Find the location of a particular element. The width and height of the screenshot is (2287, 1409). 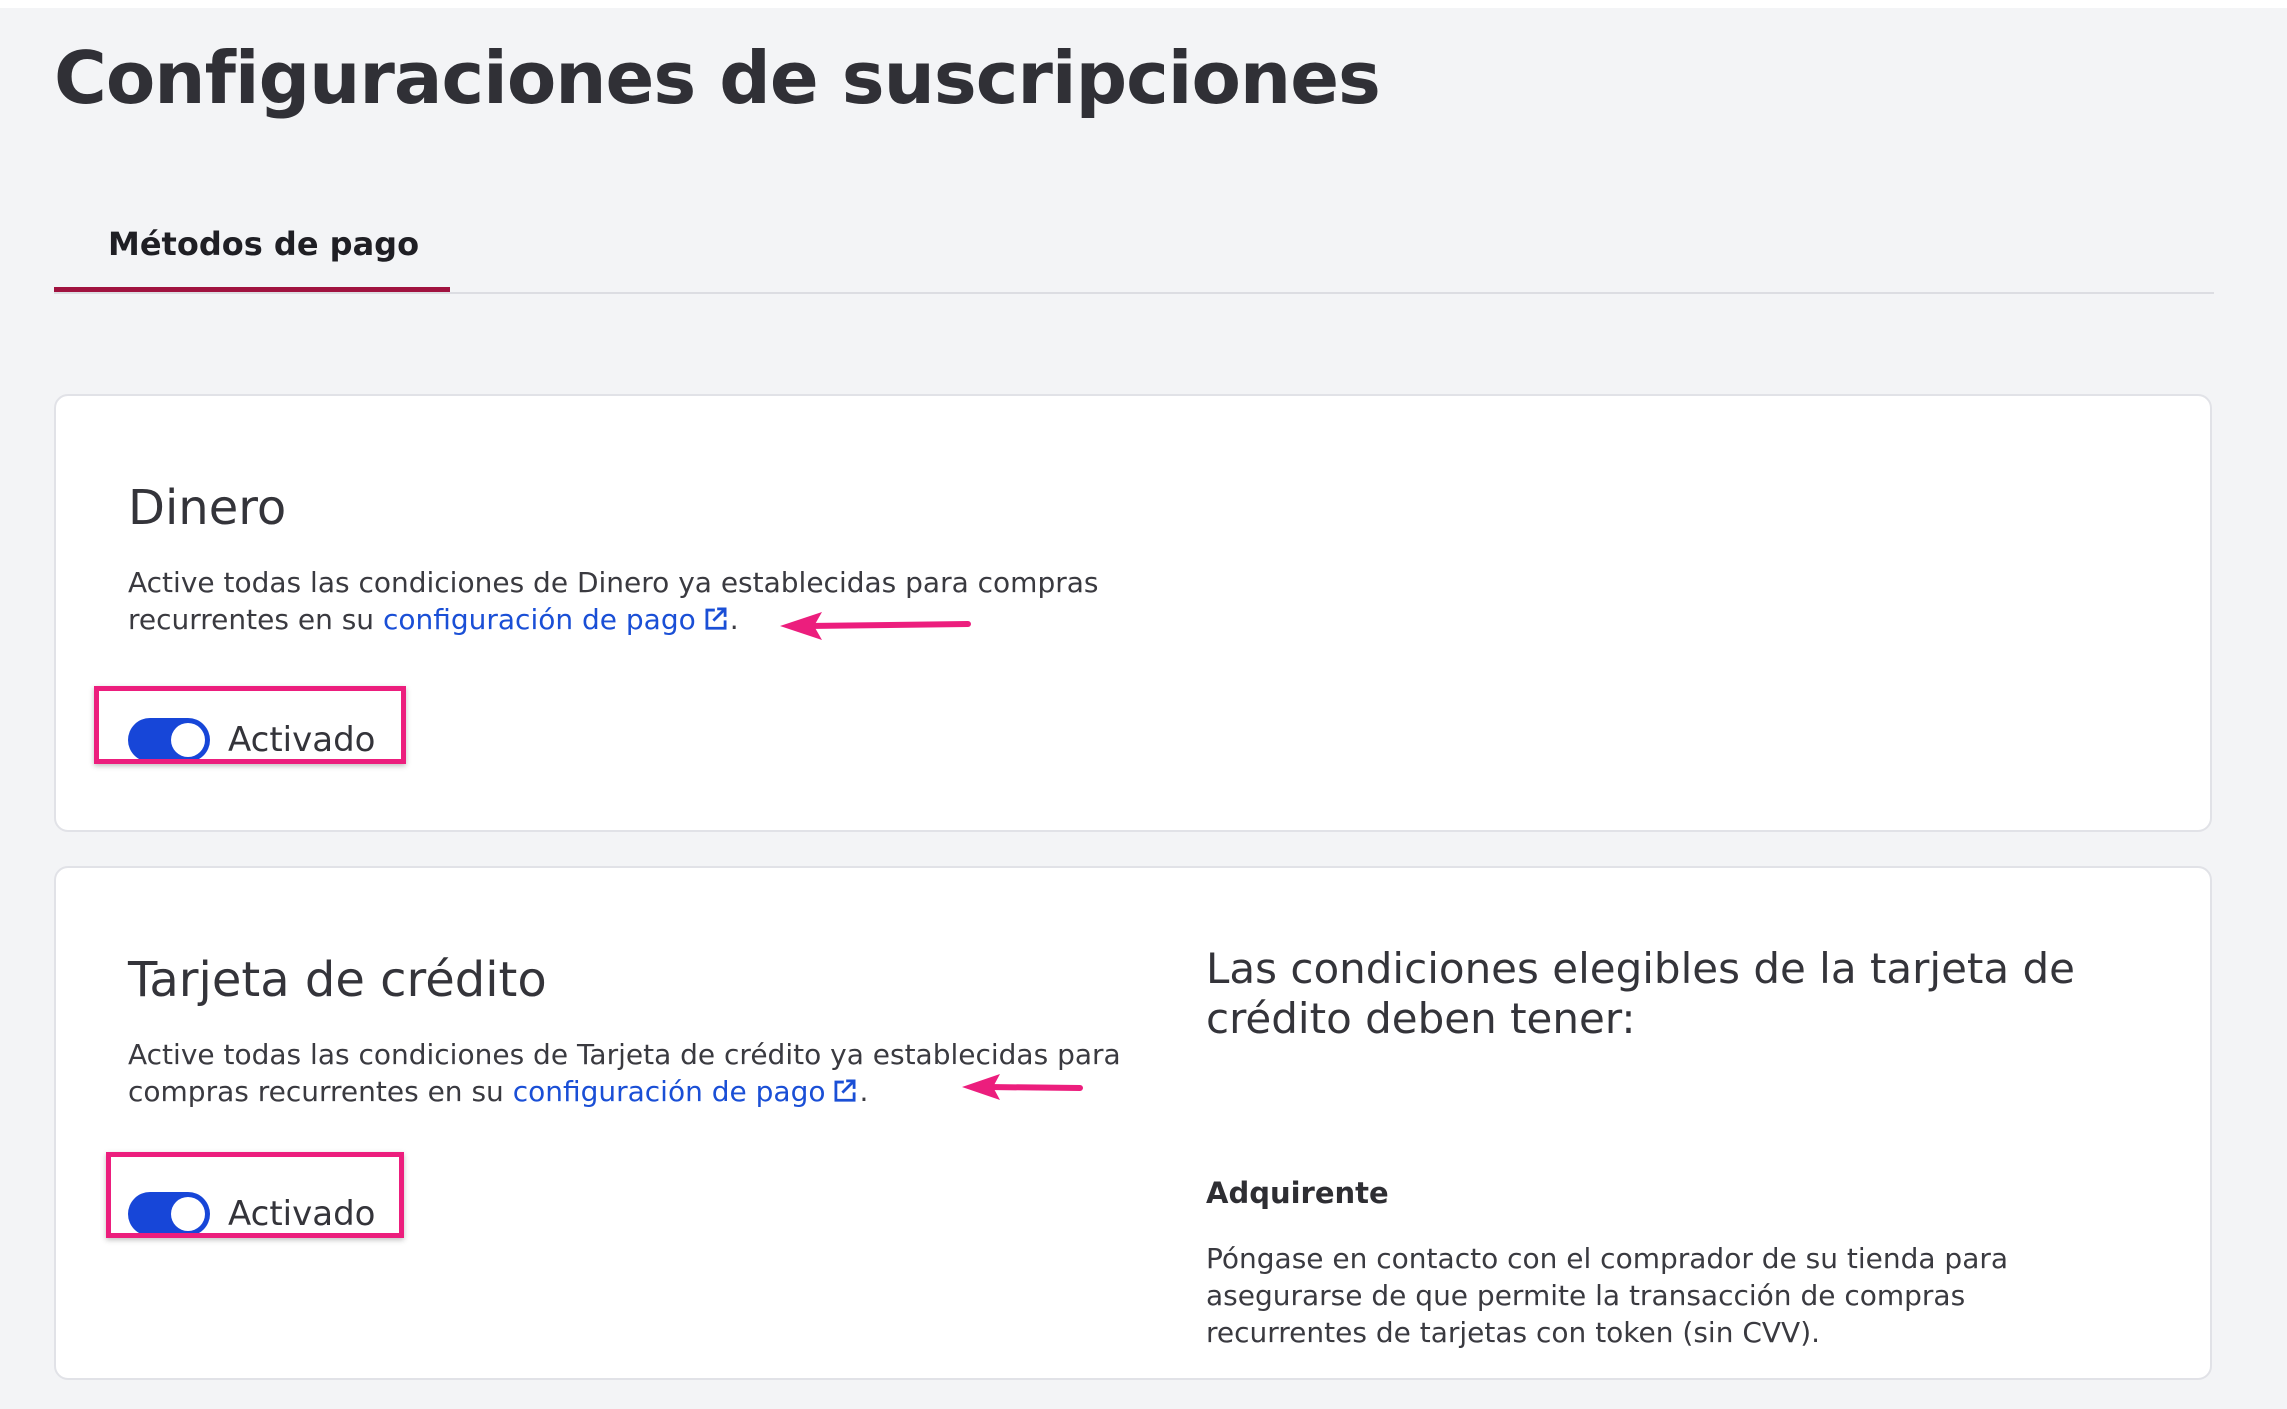

tab-metodos-de-pago: Métodos de pago is located at coordinates (252, 248).